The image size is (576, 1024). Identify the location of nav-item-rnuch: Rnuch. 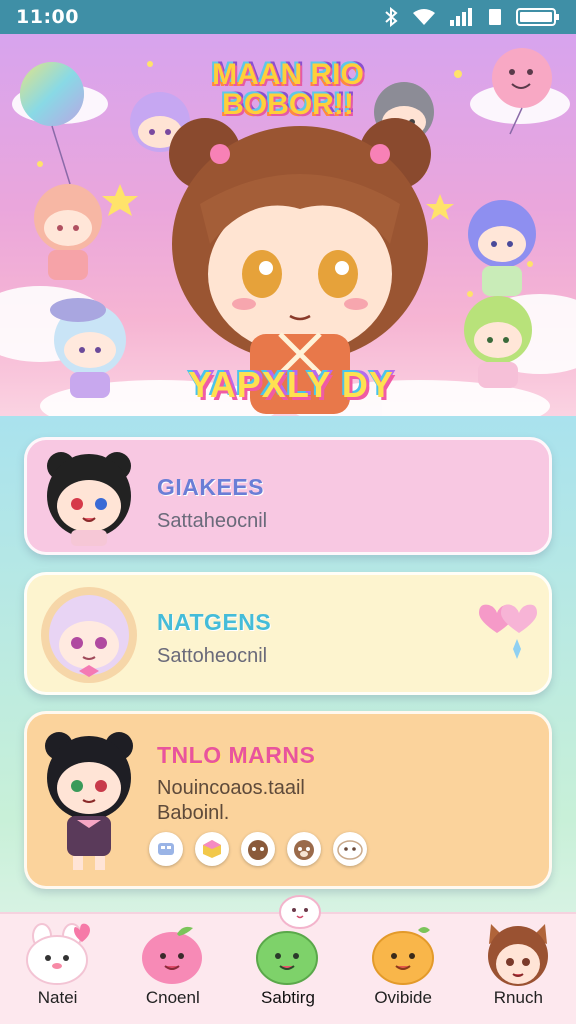
(518, 969).